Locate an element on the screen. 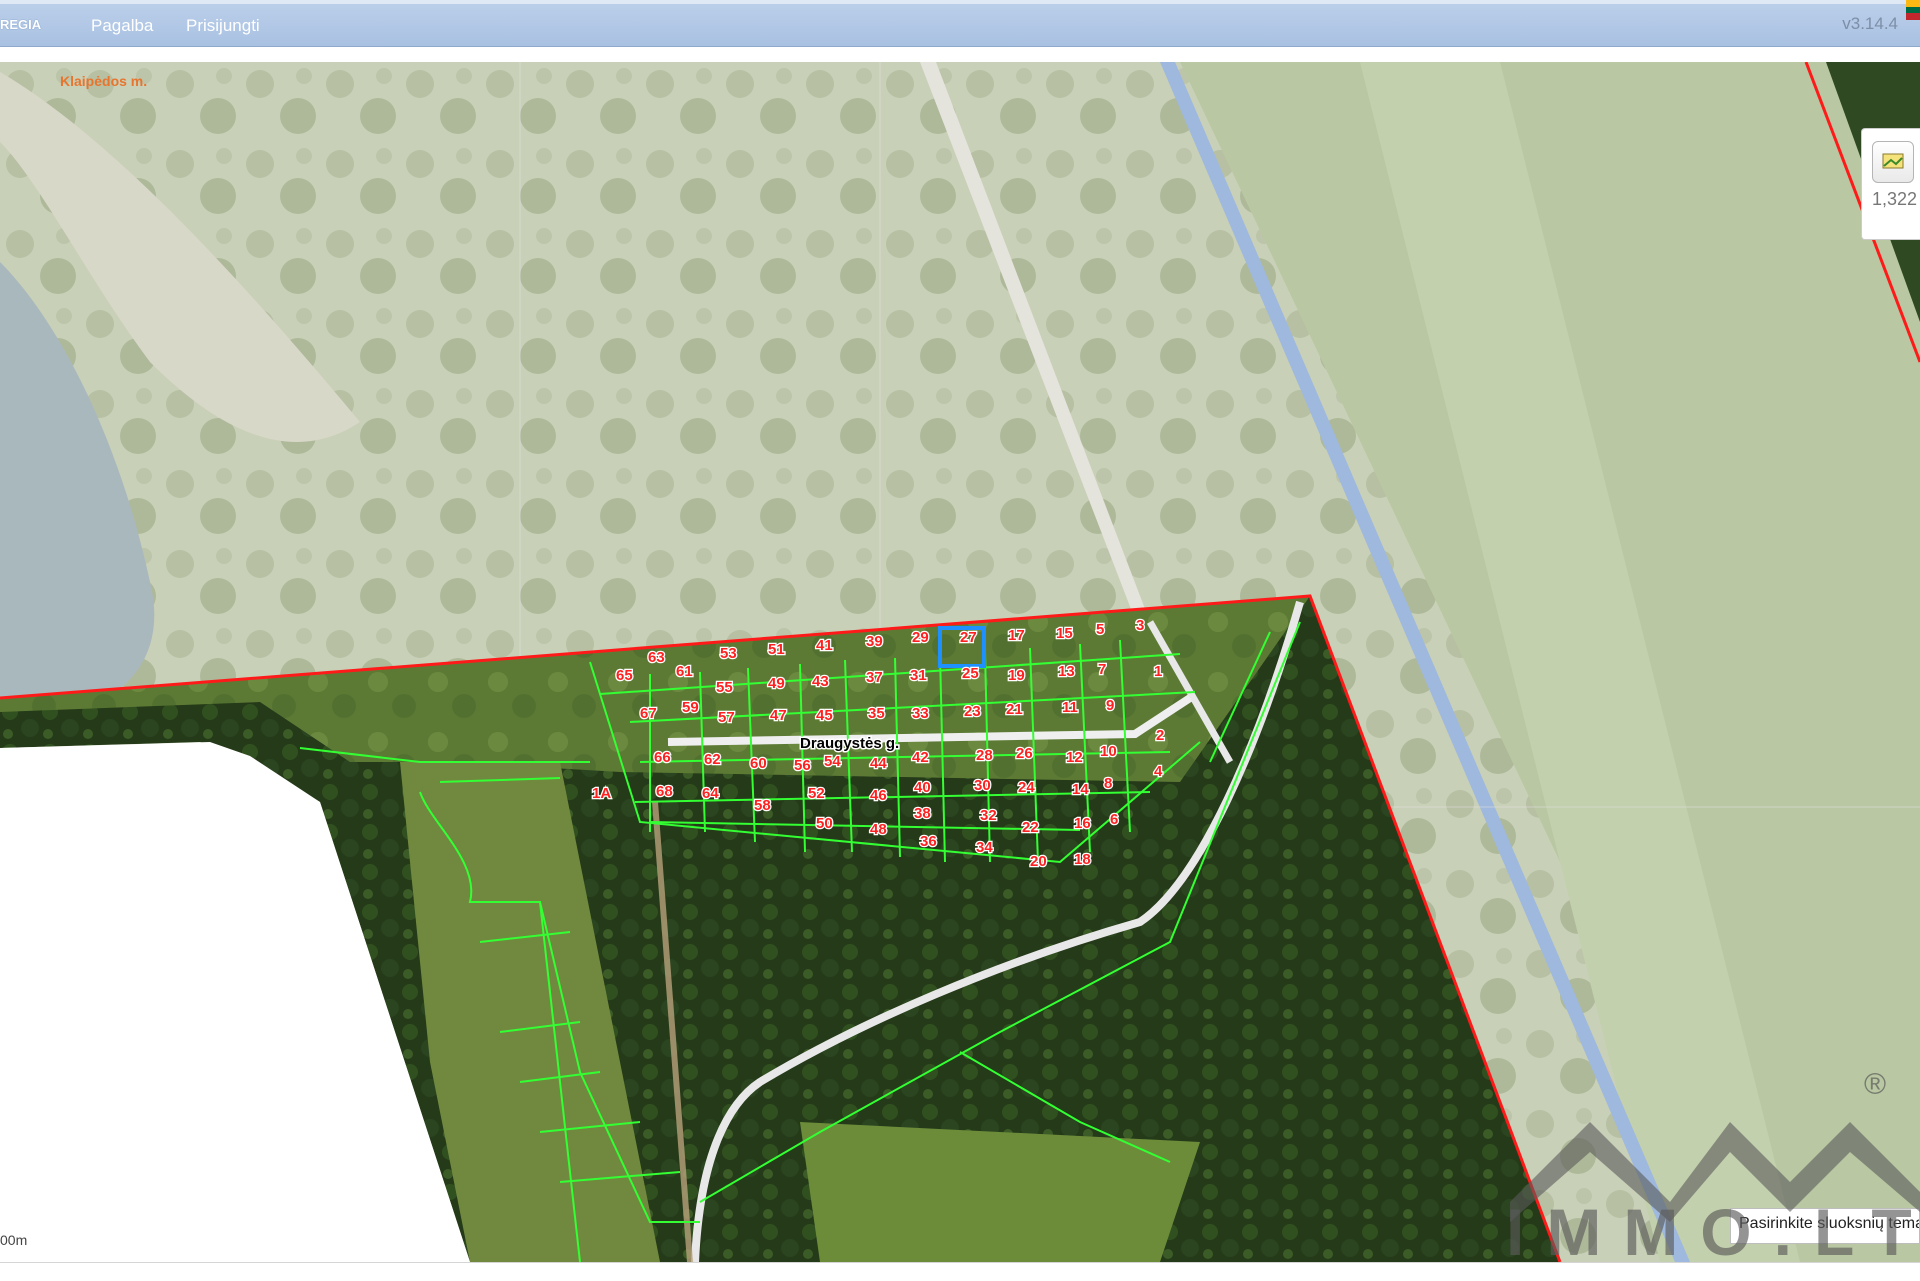  plot-number: 1 is located at coordinates (1158, 672).